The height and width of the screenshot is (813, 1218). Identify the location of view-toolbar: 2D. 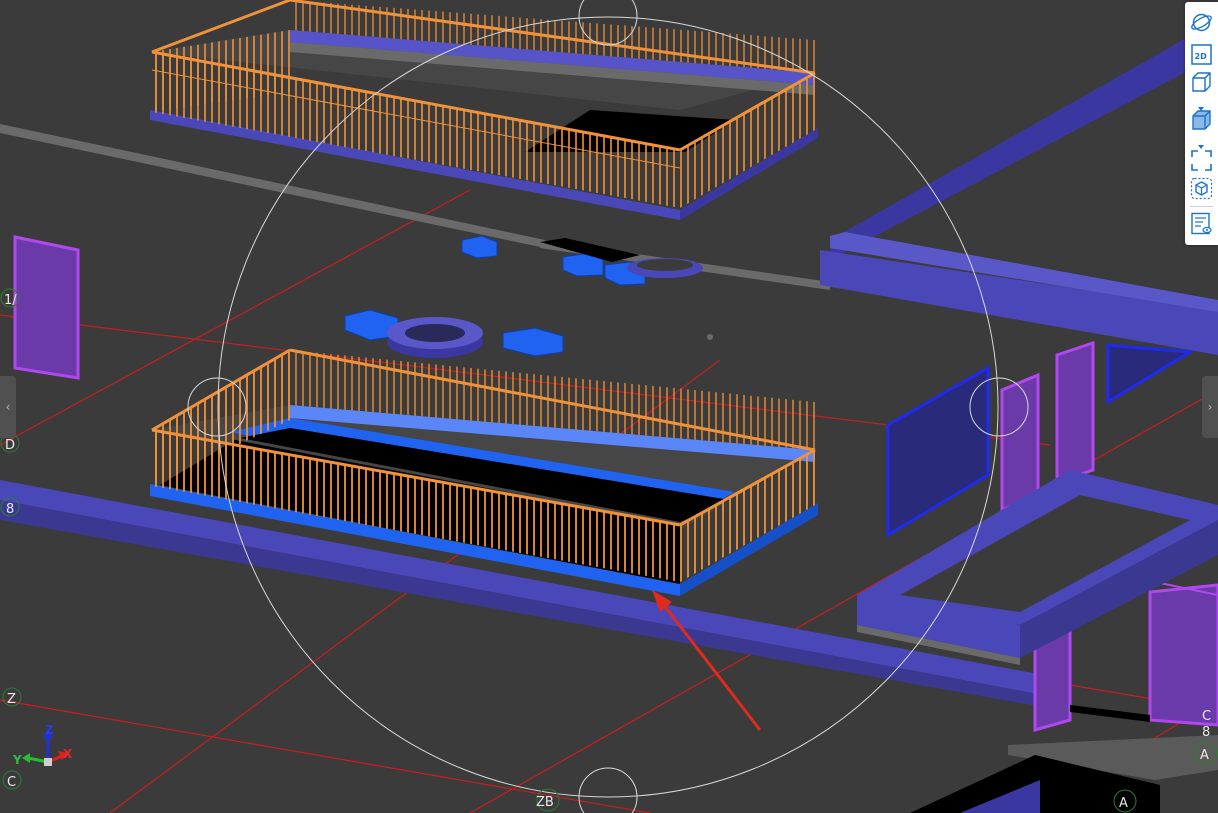
(1201, 123).